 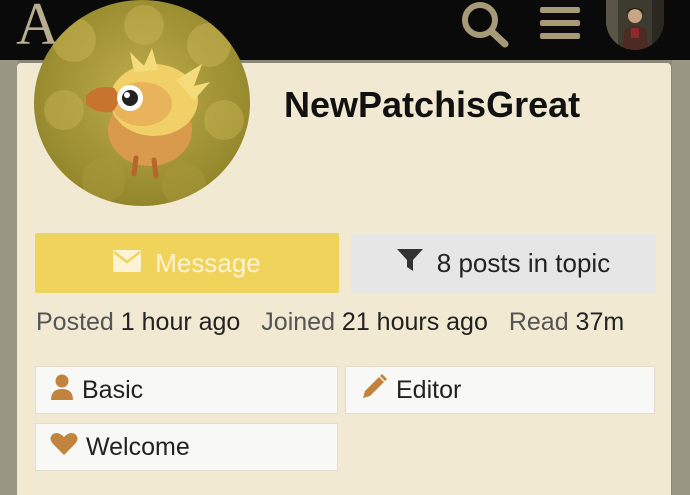 I want to click on envelope-icon, so click(x=134, y=263).